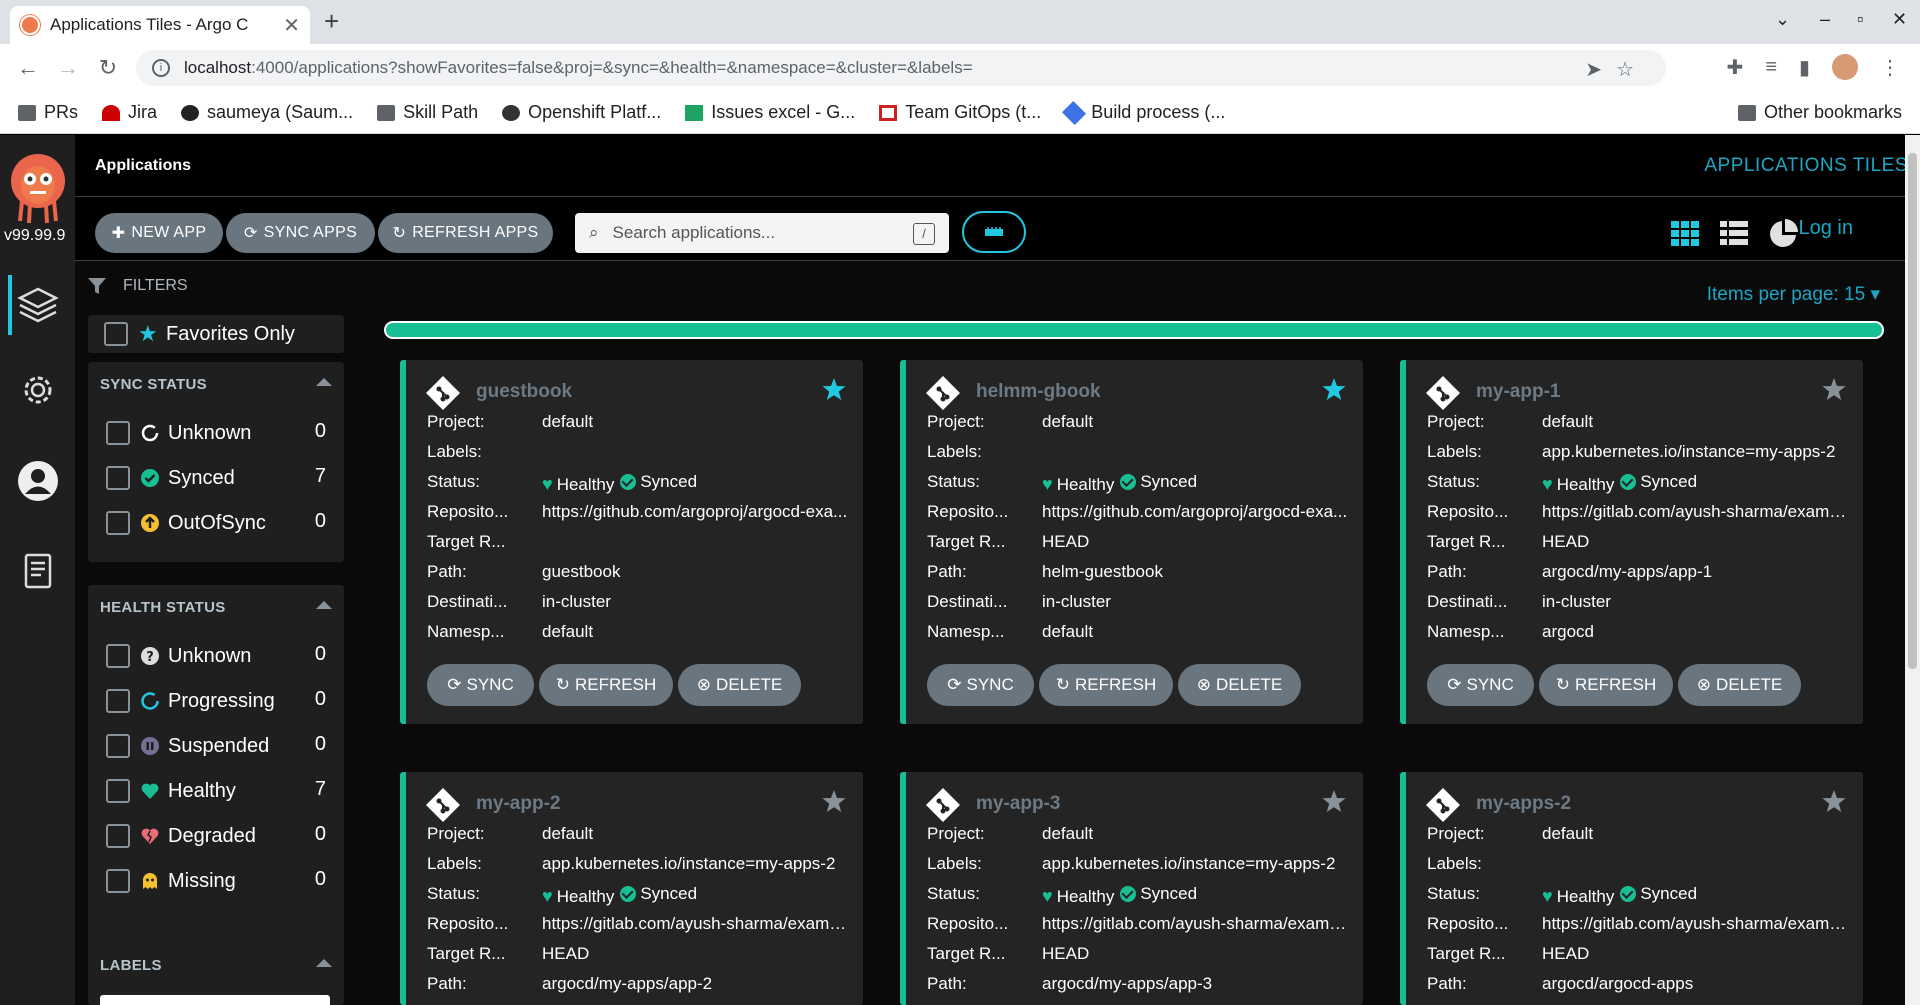  What do you see at coordinates (216, 746) in the screenshot?
I see `filter-health-suspended: Suspended 0` at bounding box center [216, 746].